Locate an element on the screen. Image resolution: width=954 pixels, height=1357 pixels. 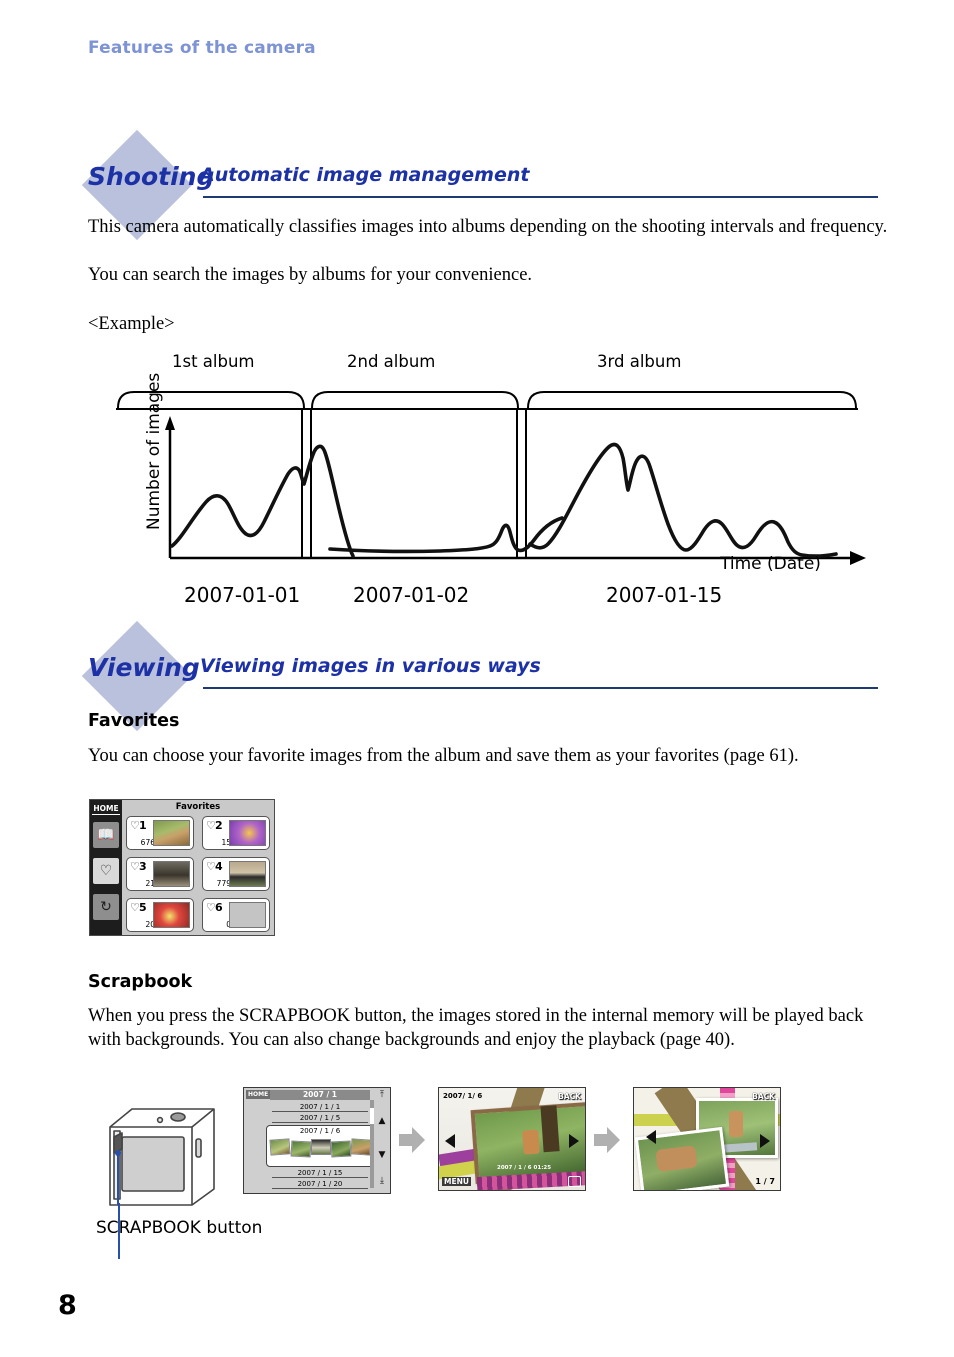
favorite-cell: ♡ 6 0 is located at coordinates (236, 915).